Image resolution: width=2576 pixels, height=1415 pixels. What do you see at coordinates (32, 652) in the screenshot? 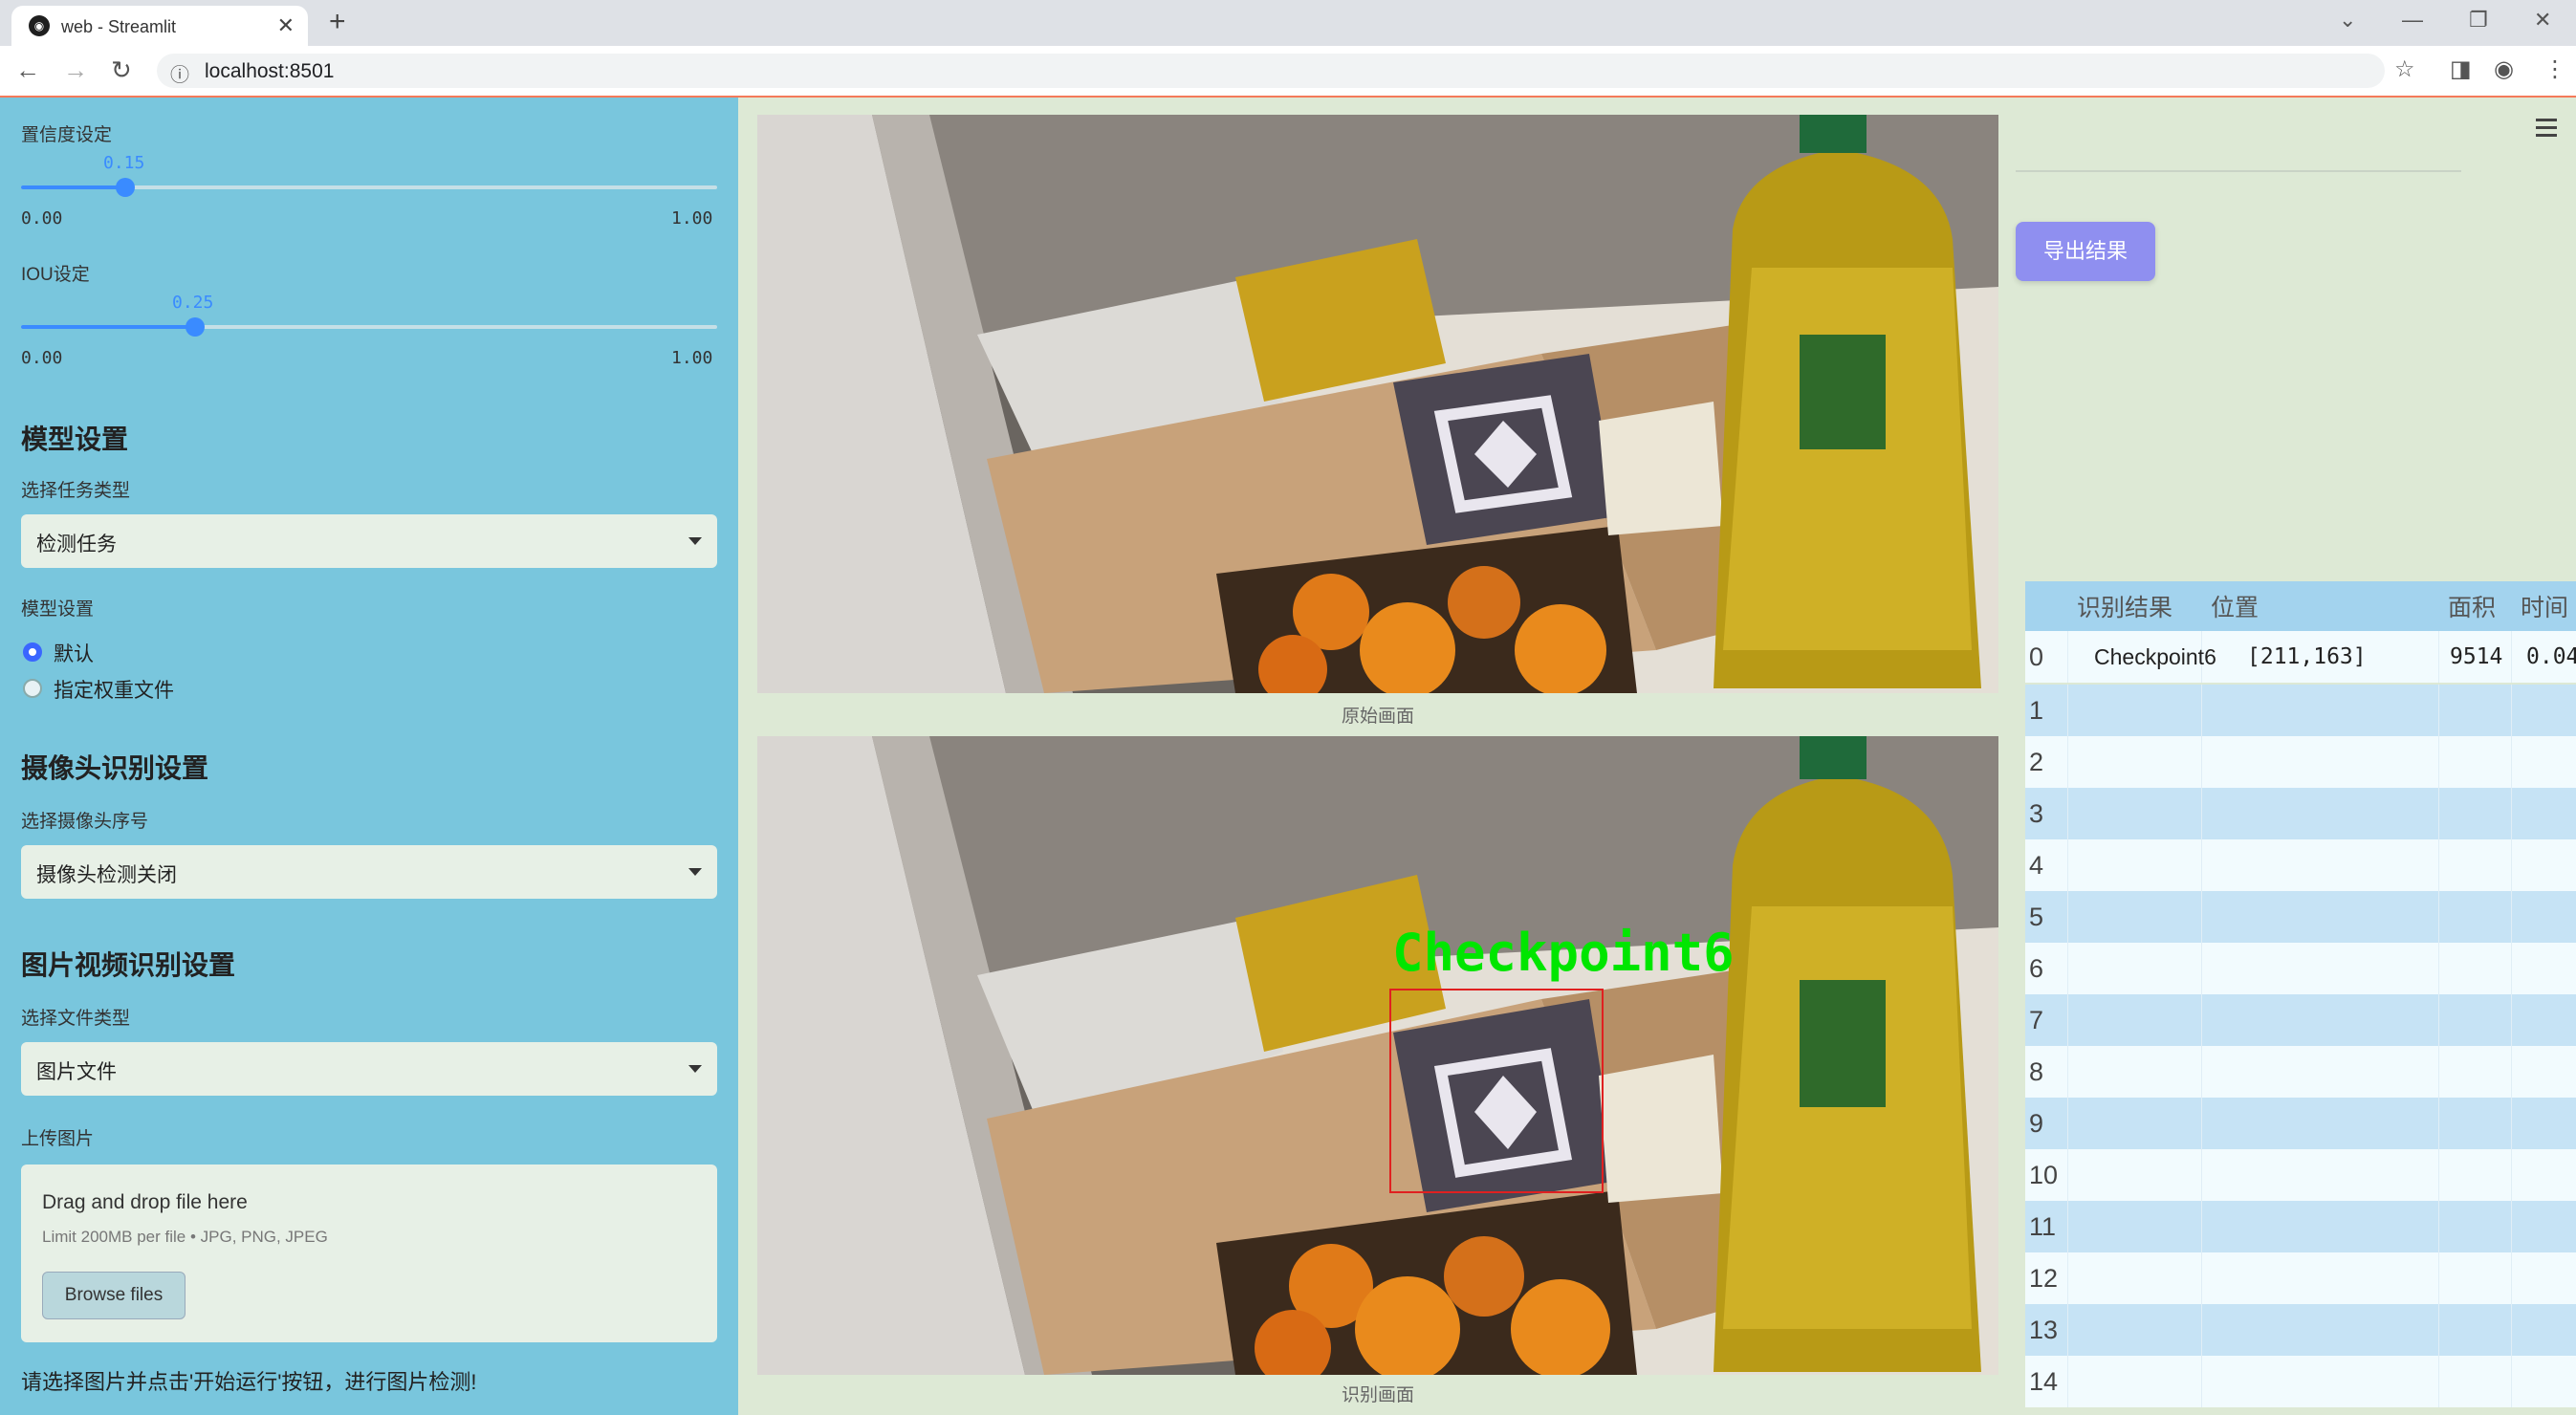
I see `radio-default` at bounding box center [32, 652].